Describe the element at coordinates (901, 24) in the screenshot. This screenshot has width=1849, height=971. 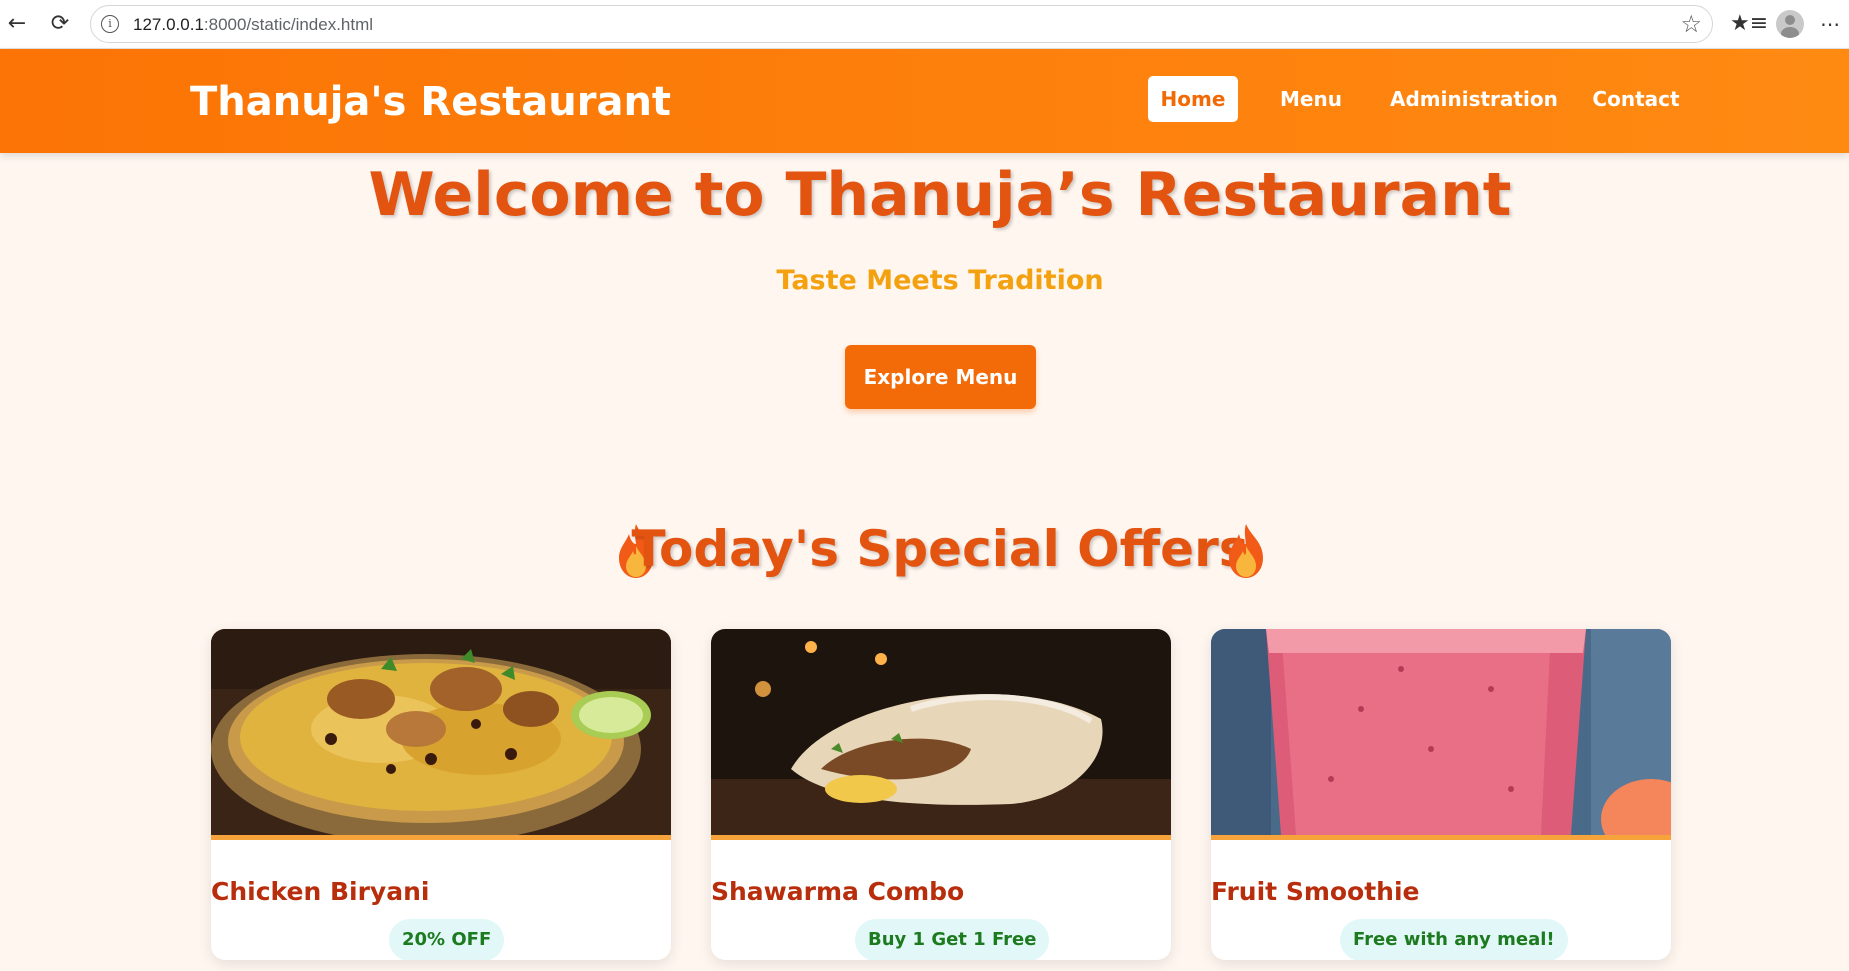
I see `address-bar: i 127.0.0.1:8000/static/index.html ☆` at that location.